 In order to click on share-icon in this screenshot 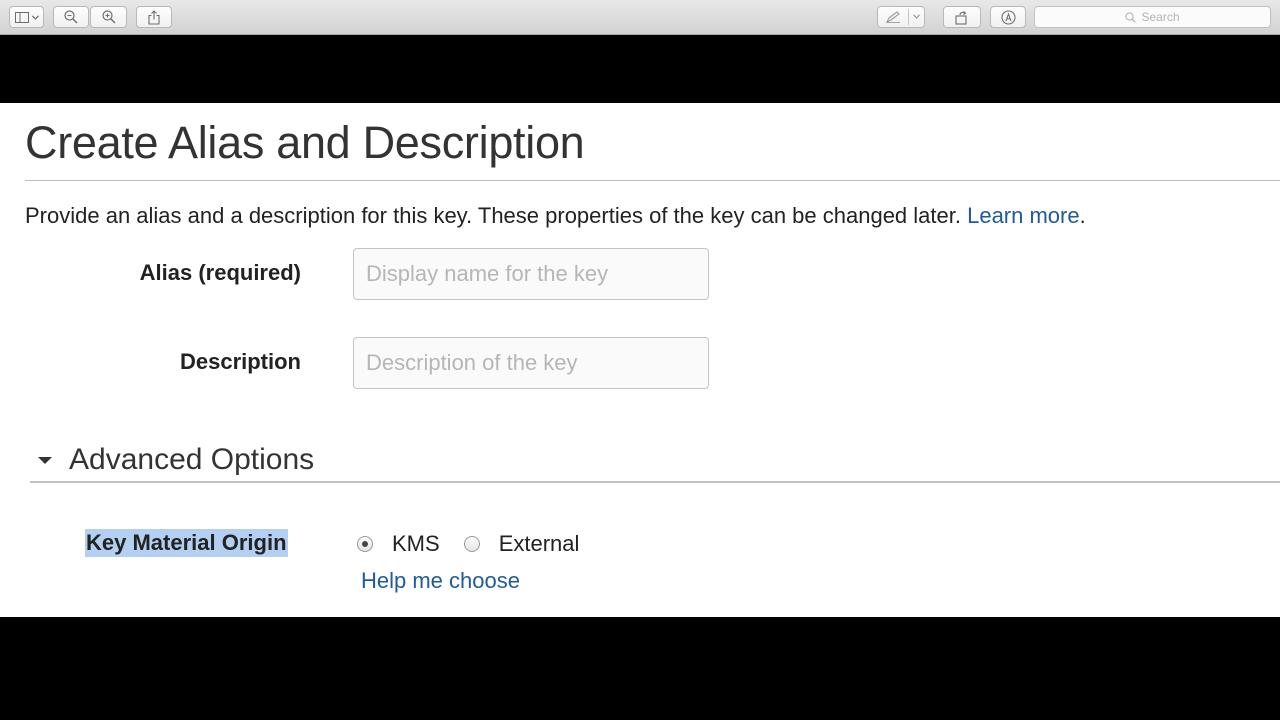, I will do `click(154, 17)`.